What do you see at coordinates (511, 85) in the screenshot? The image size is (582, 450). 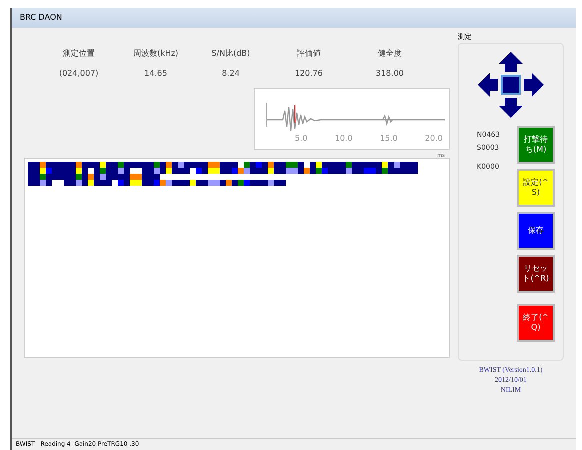 I see `direction-pad-icon` at bounding box center [511, 85].